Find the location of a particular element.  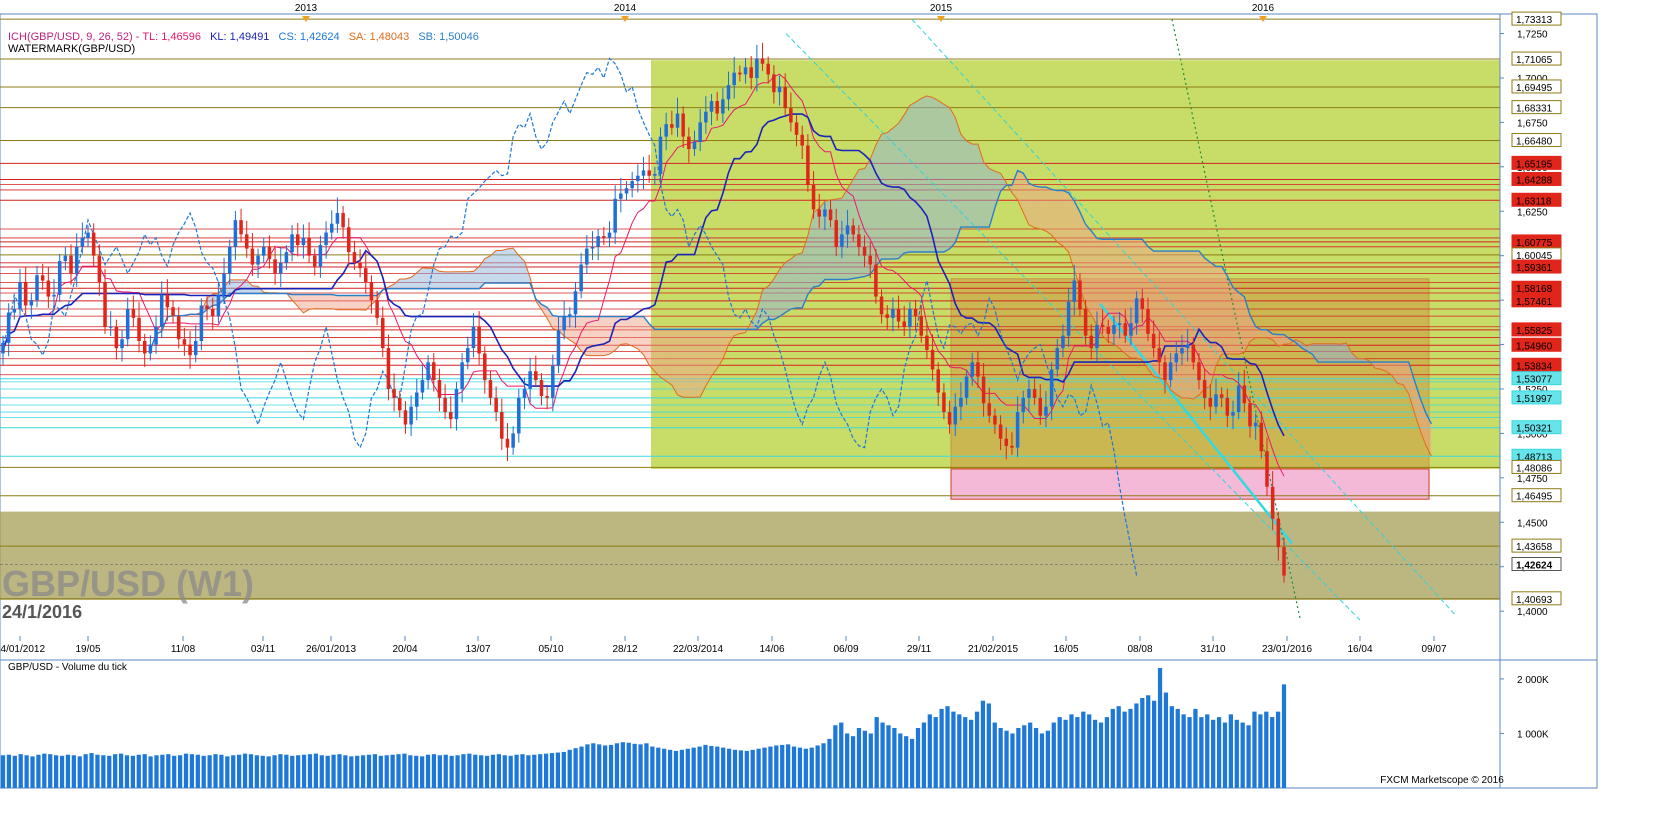

price-label: 1,51997 is located at coordinates (1534, 399).